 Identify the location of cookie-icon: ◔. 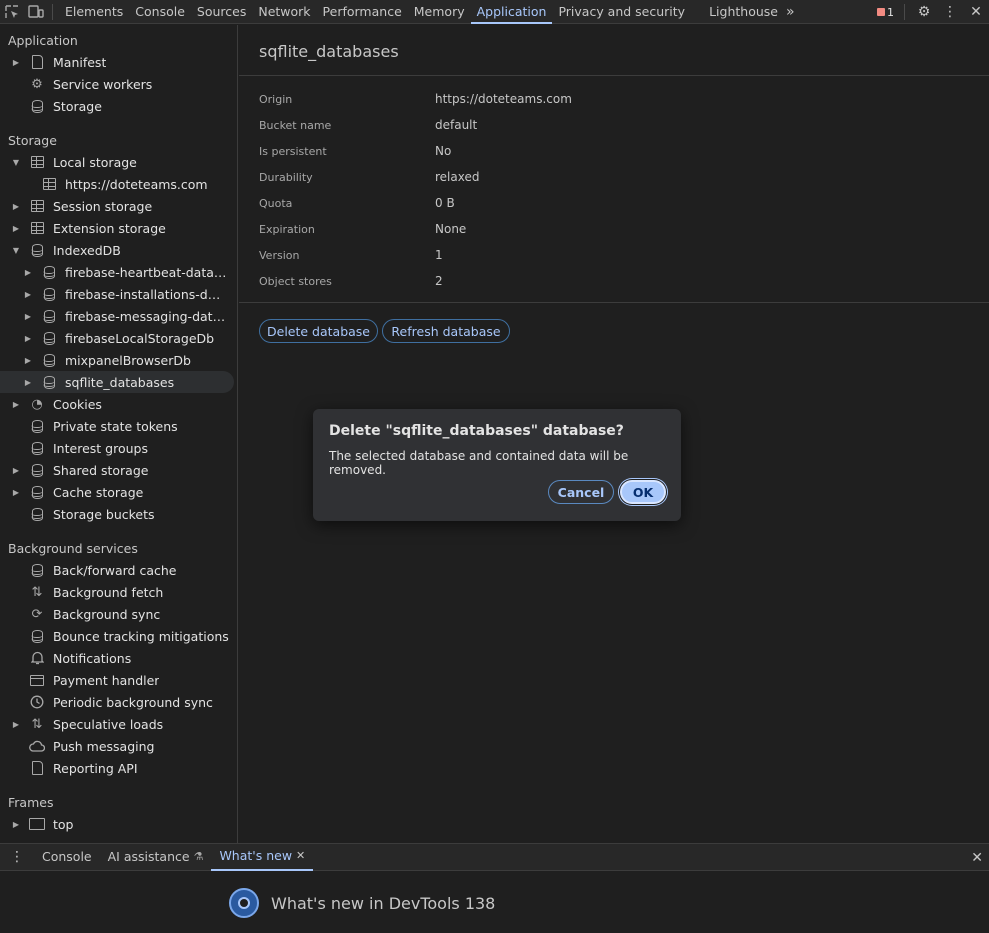
(37, 404).